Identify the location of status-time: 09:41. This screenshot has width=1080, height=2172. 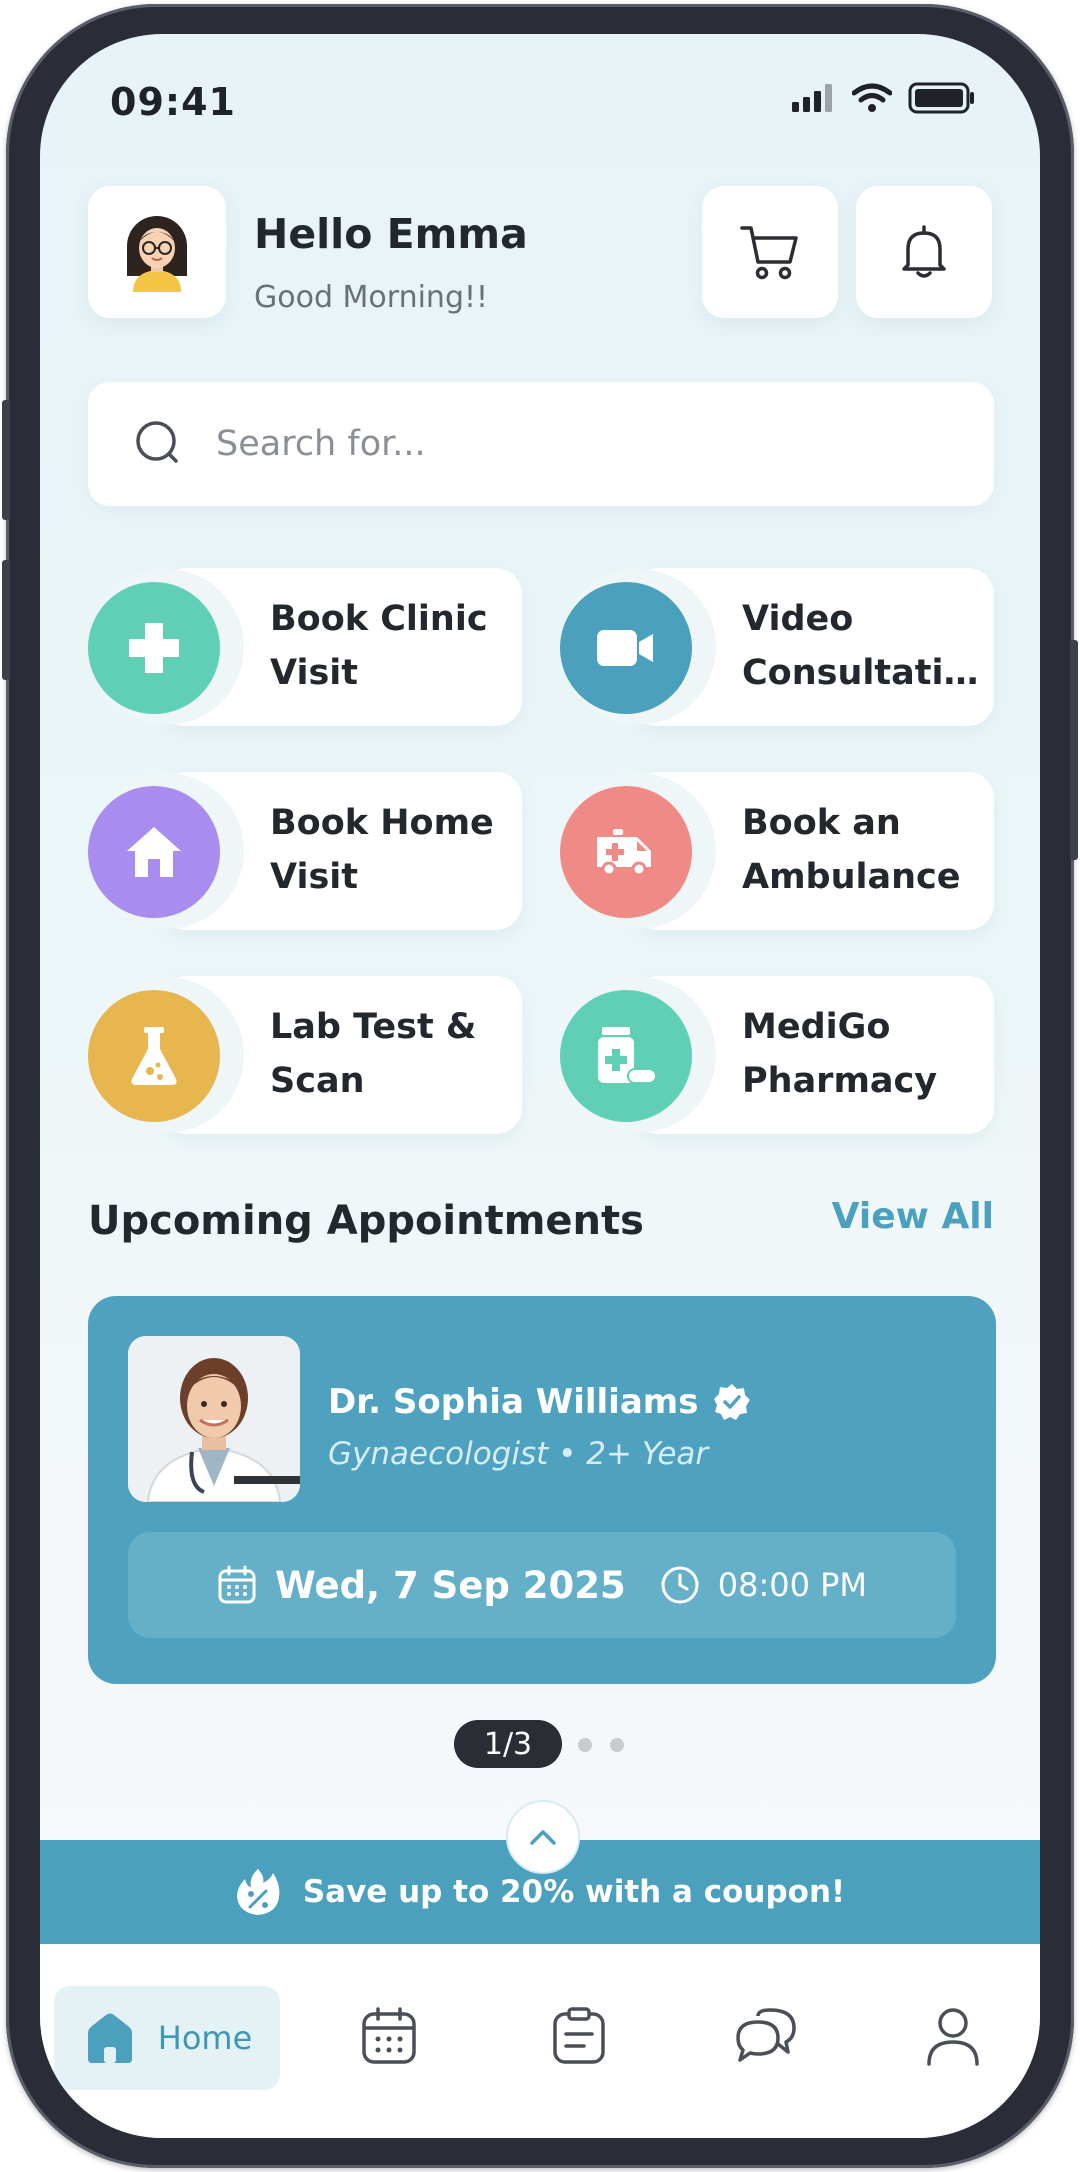
(173, 102).